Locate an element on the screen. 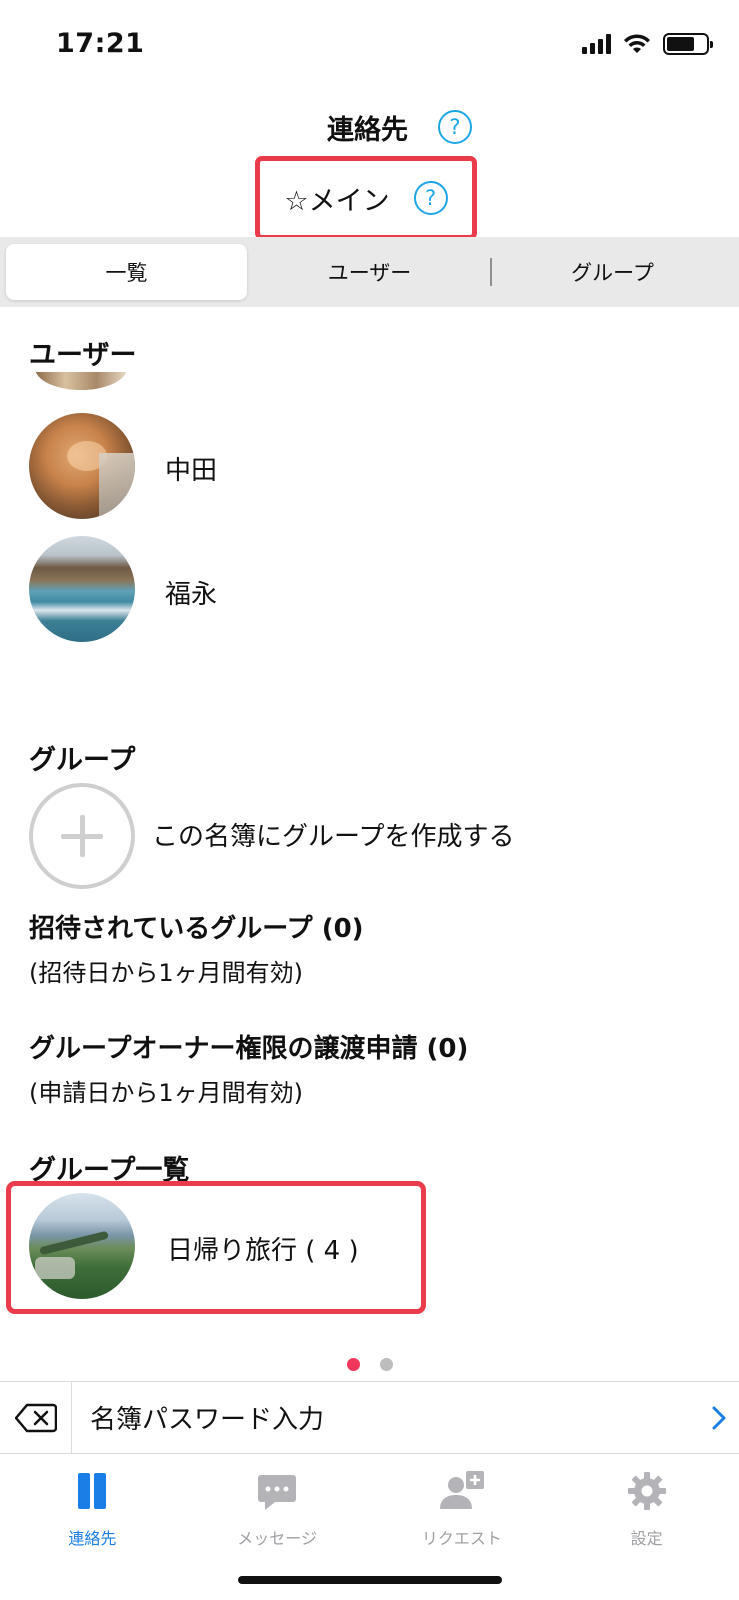 The width and height of the screenshot is (739, 1600). page-dot is located at coordinates (386, 1364).